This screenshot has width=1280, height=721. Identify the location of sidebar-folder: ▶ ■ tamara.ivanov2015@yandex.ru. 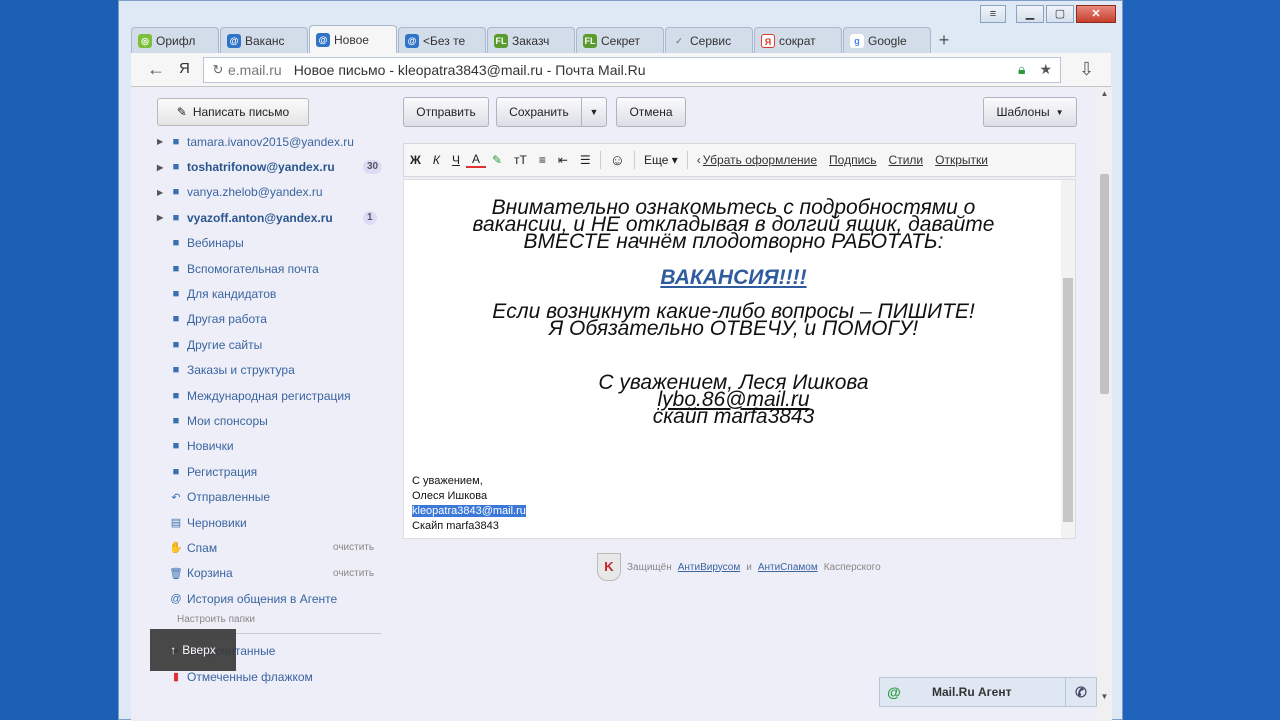
(272, 141).